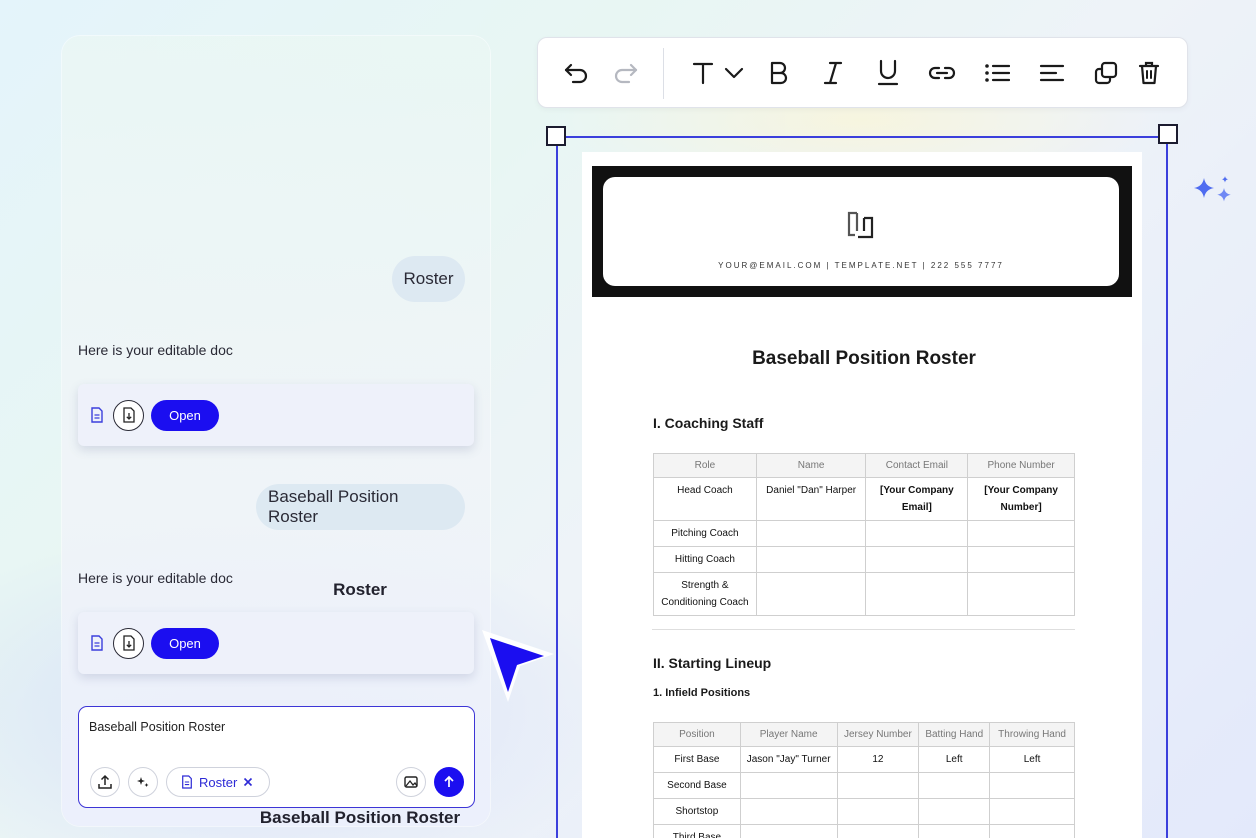  I want to click on bold-button, so click(779, 73).